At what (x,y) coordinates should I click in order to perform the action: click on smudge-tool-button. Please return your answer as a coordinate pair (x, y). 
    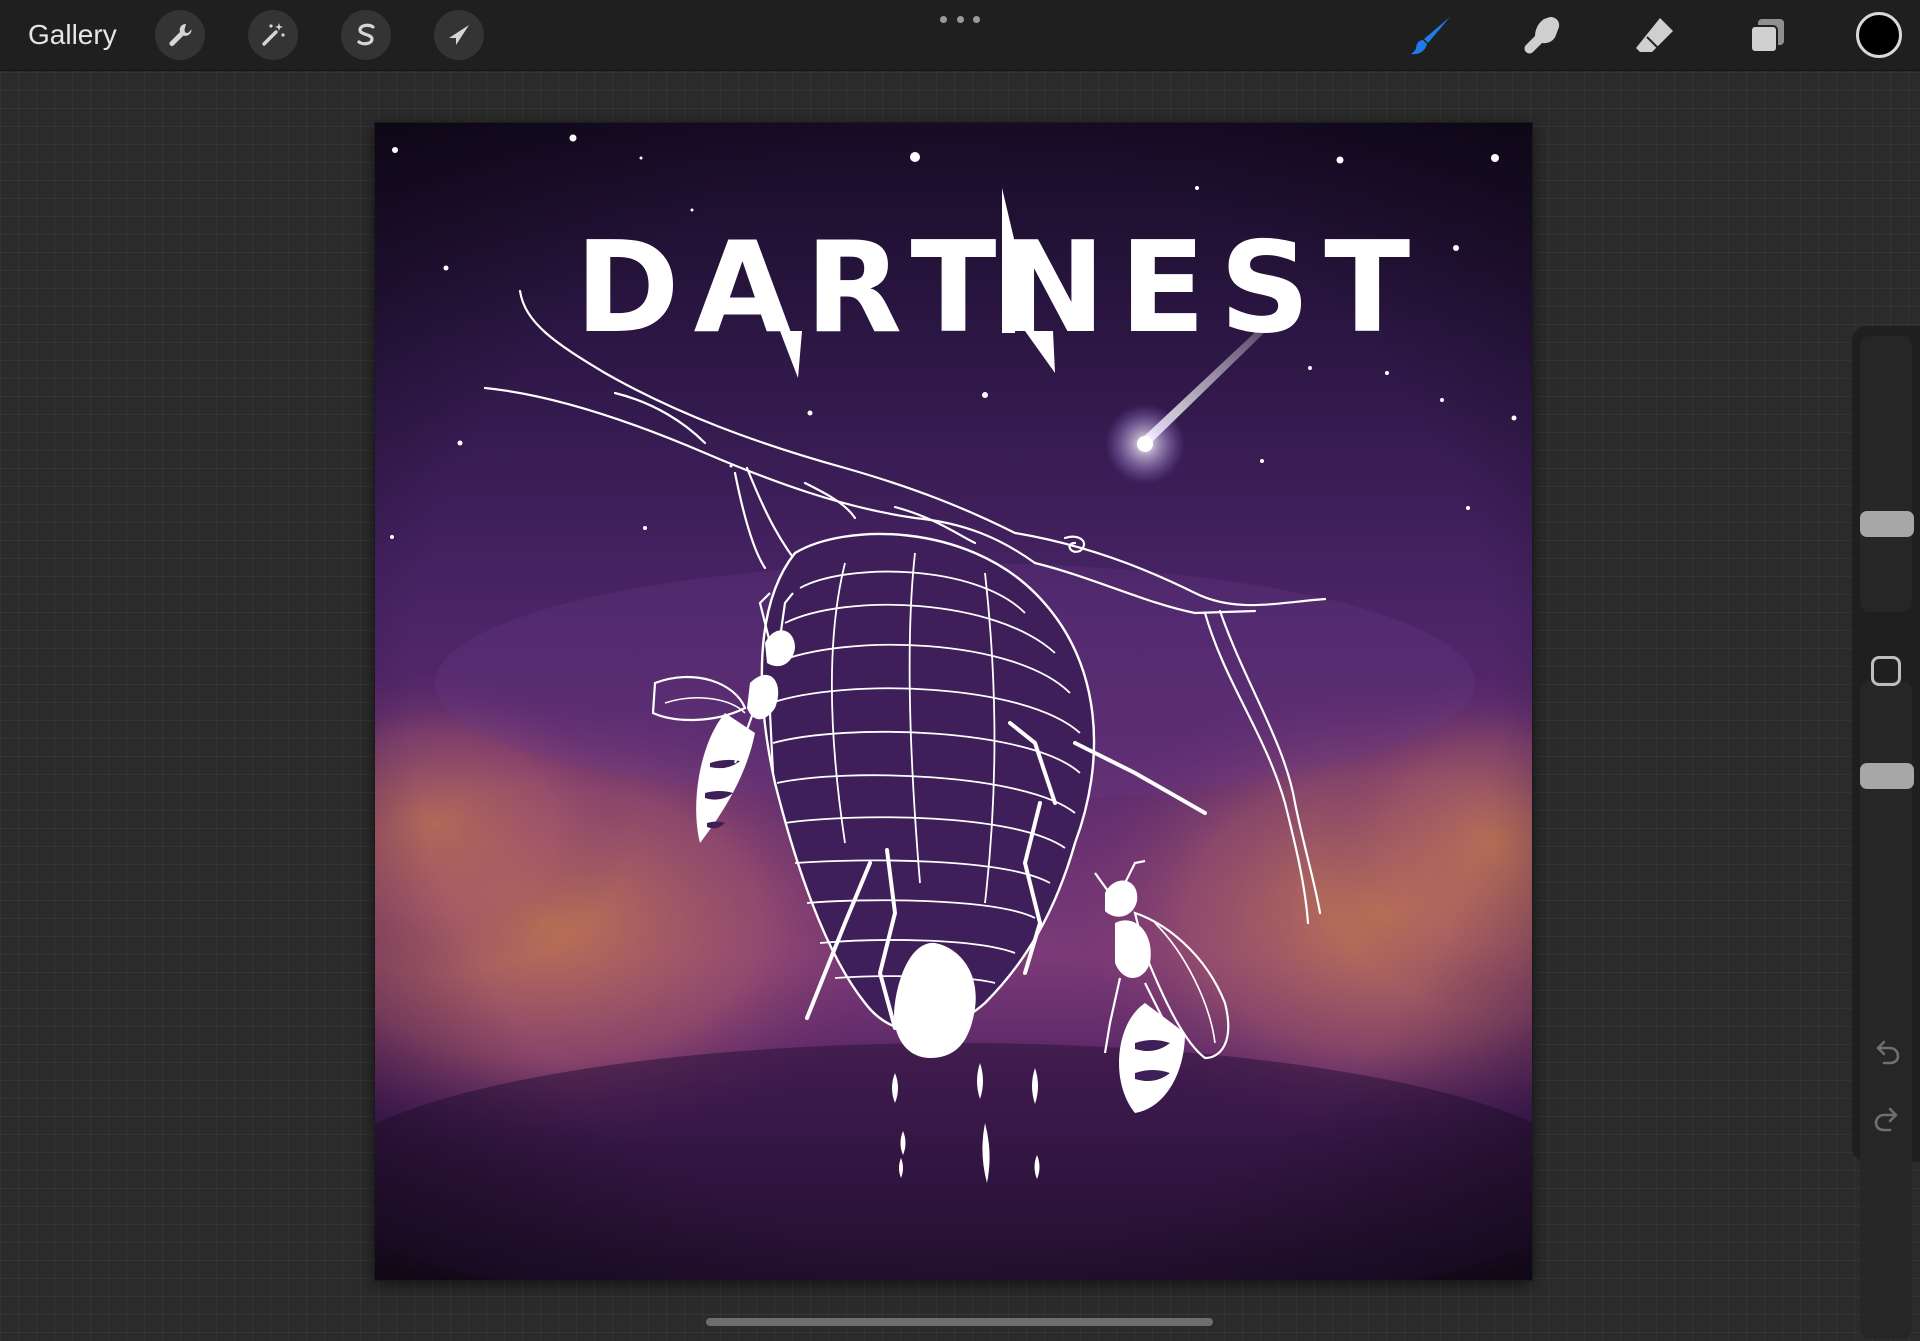
    Looking at the image, I should click on (1543, 36).